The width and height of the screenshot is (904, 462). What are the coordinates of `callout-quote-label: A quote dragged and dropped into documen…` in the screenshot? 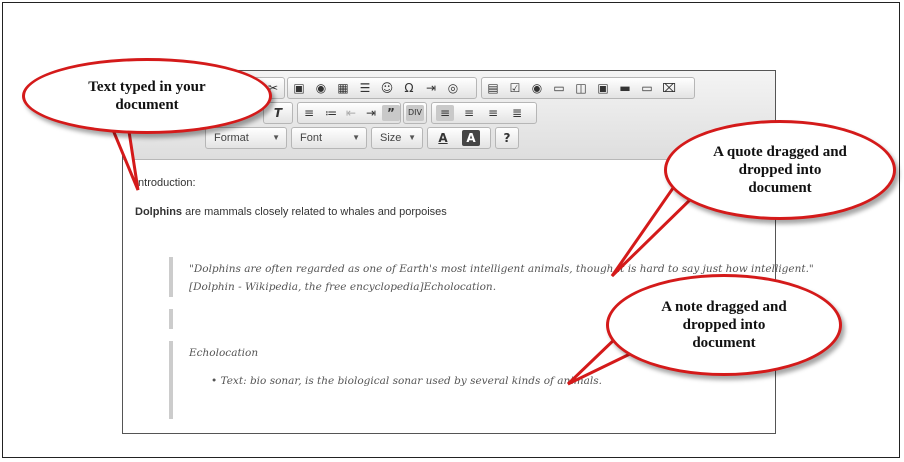 It's located at (780, 170).